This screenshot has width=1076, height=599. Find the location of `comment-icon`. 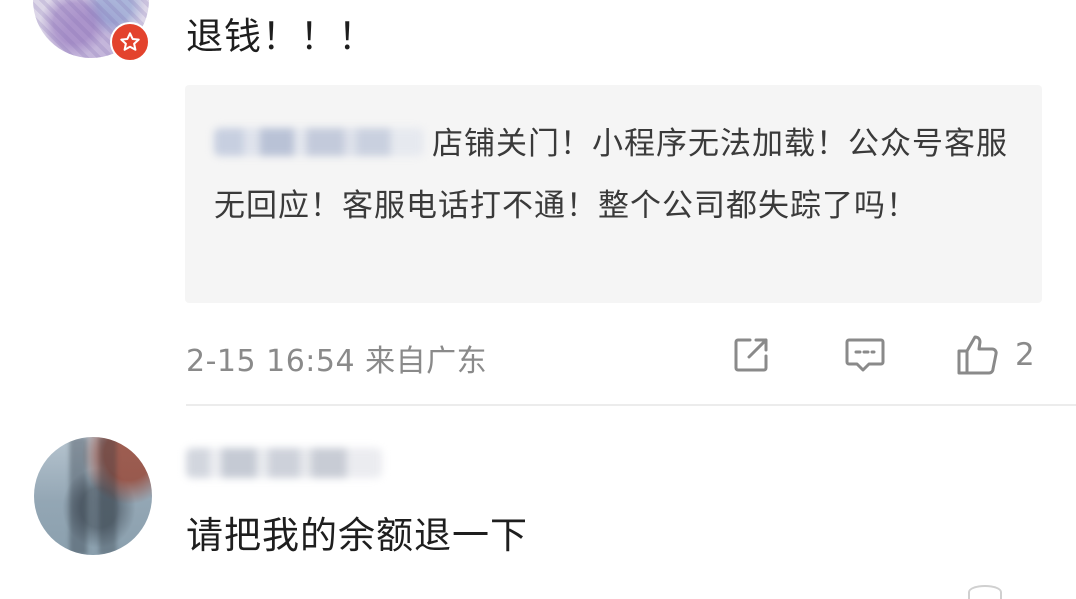

comment-icon is located at coordinates (865, 355).